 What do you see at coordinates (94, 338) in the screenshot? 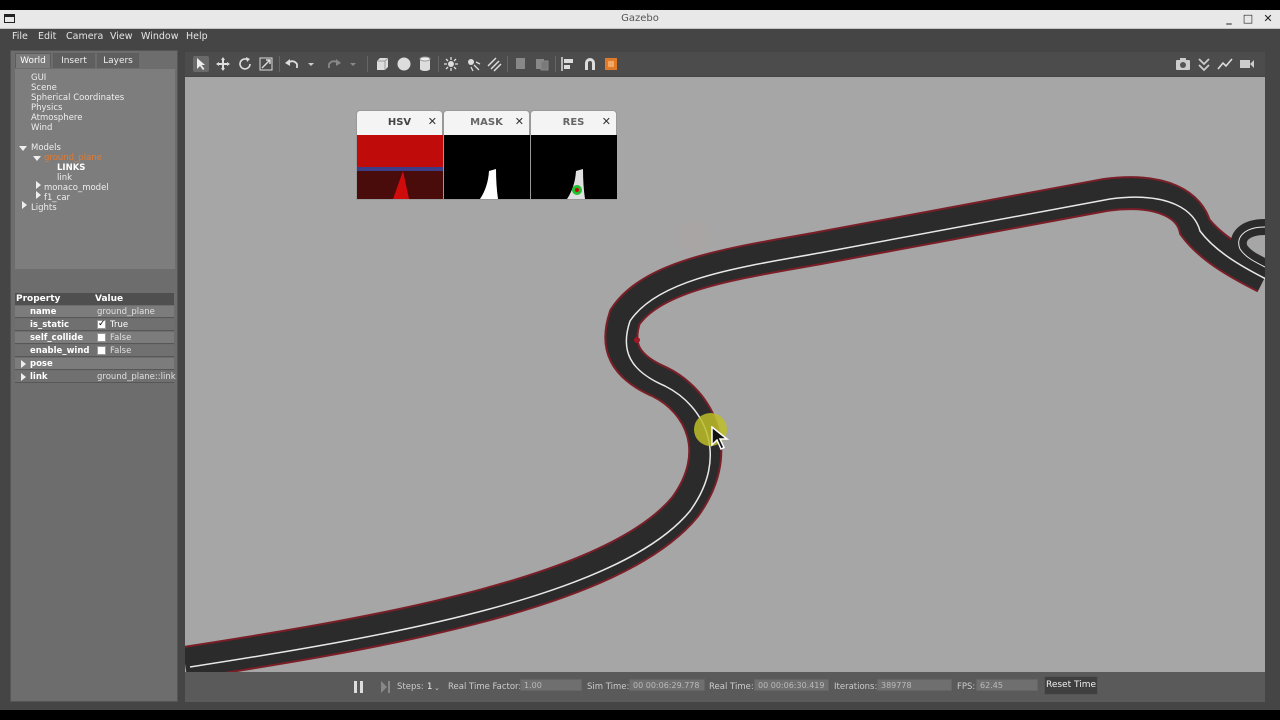
I see `property-row-self-collide: self_collide False` at bounding box center [94, 338].